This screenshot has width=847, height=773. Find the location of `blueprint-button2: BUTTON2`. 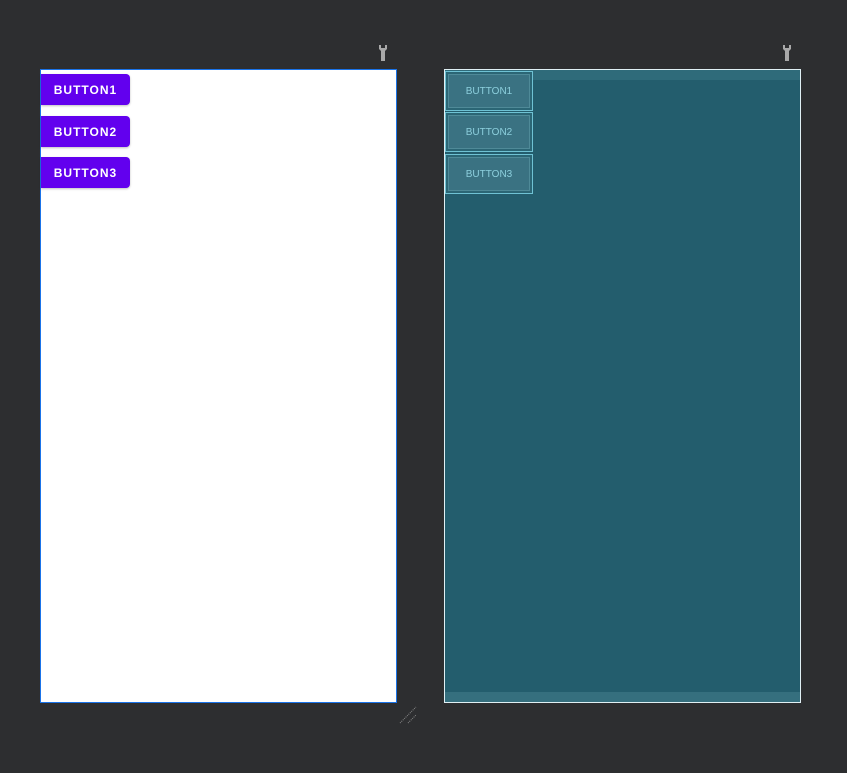

blueprint-button2: BUTTON2 is located at coordinates (489, 132).